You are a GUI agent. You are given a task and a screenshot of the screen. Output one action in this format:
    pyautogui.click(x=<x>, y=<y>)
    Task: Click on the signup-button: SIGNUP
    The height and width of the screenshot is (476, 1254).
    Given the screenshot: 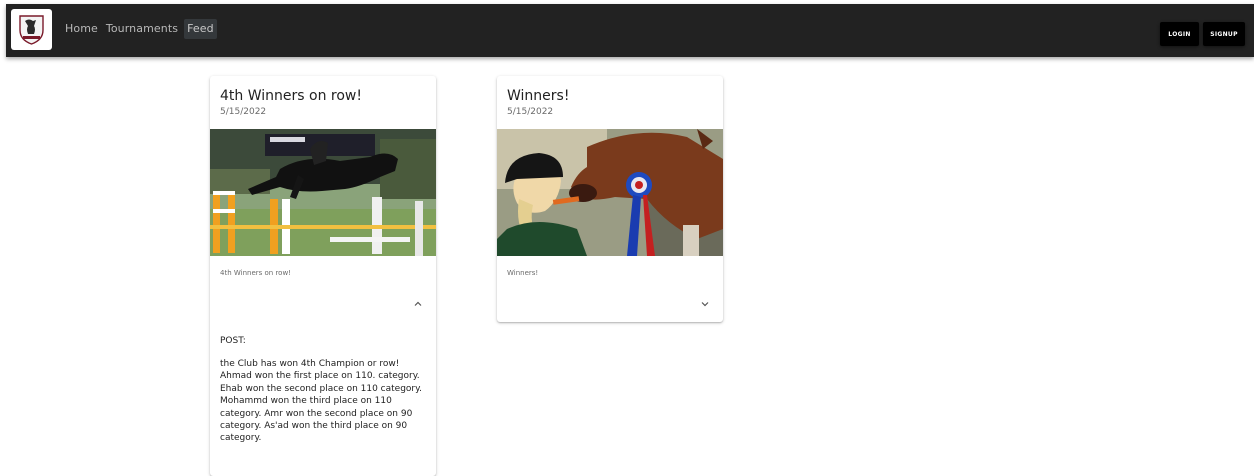 What is the action you would take?
    pyautogui.click(x=1224, y=34)
    